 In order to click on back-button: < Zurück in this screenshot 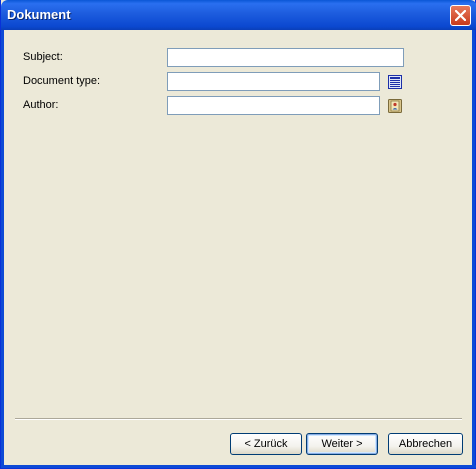, I will do `click(266, 444)`.